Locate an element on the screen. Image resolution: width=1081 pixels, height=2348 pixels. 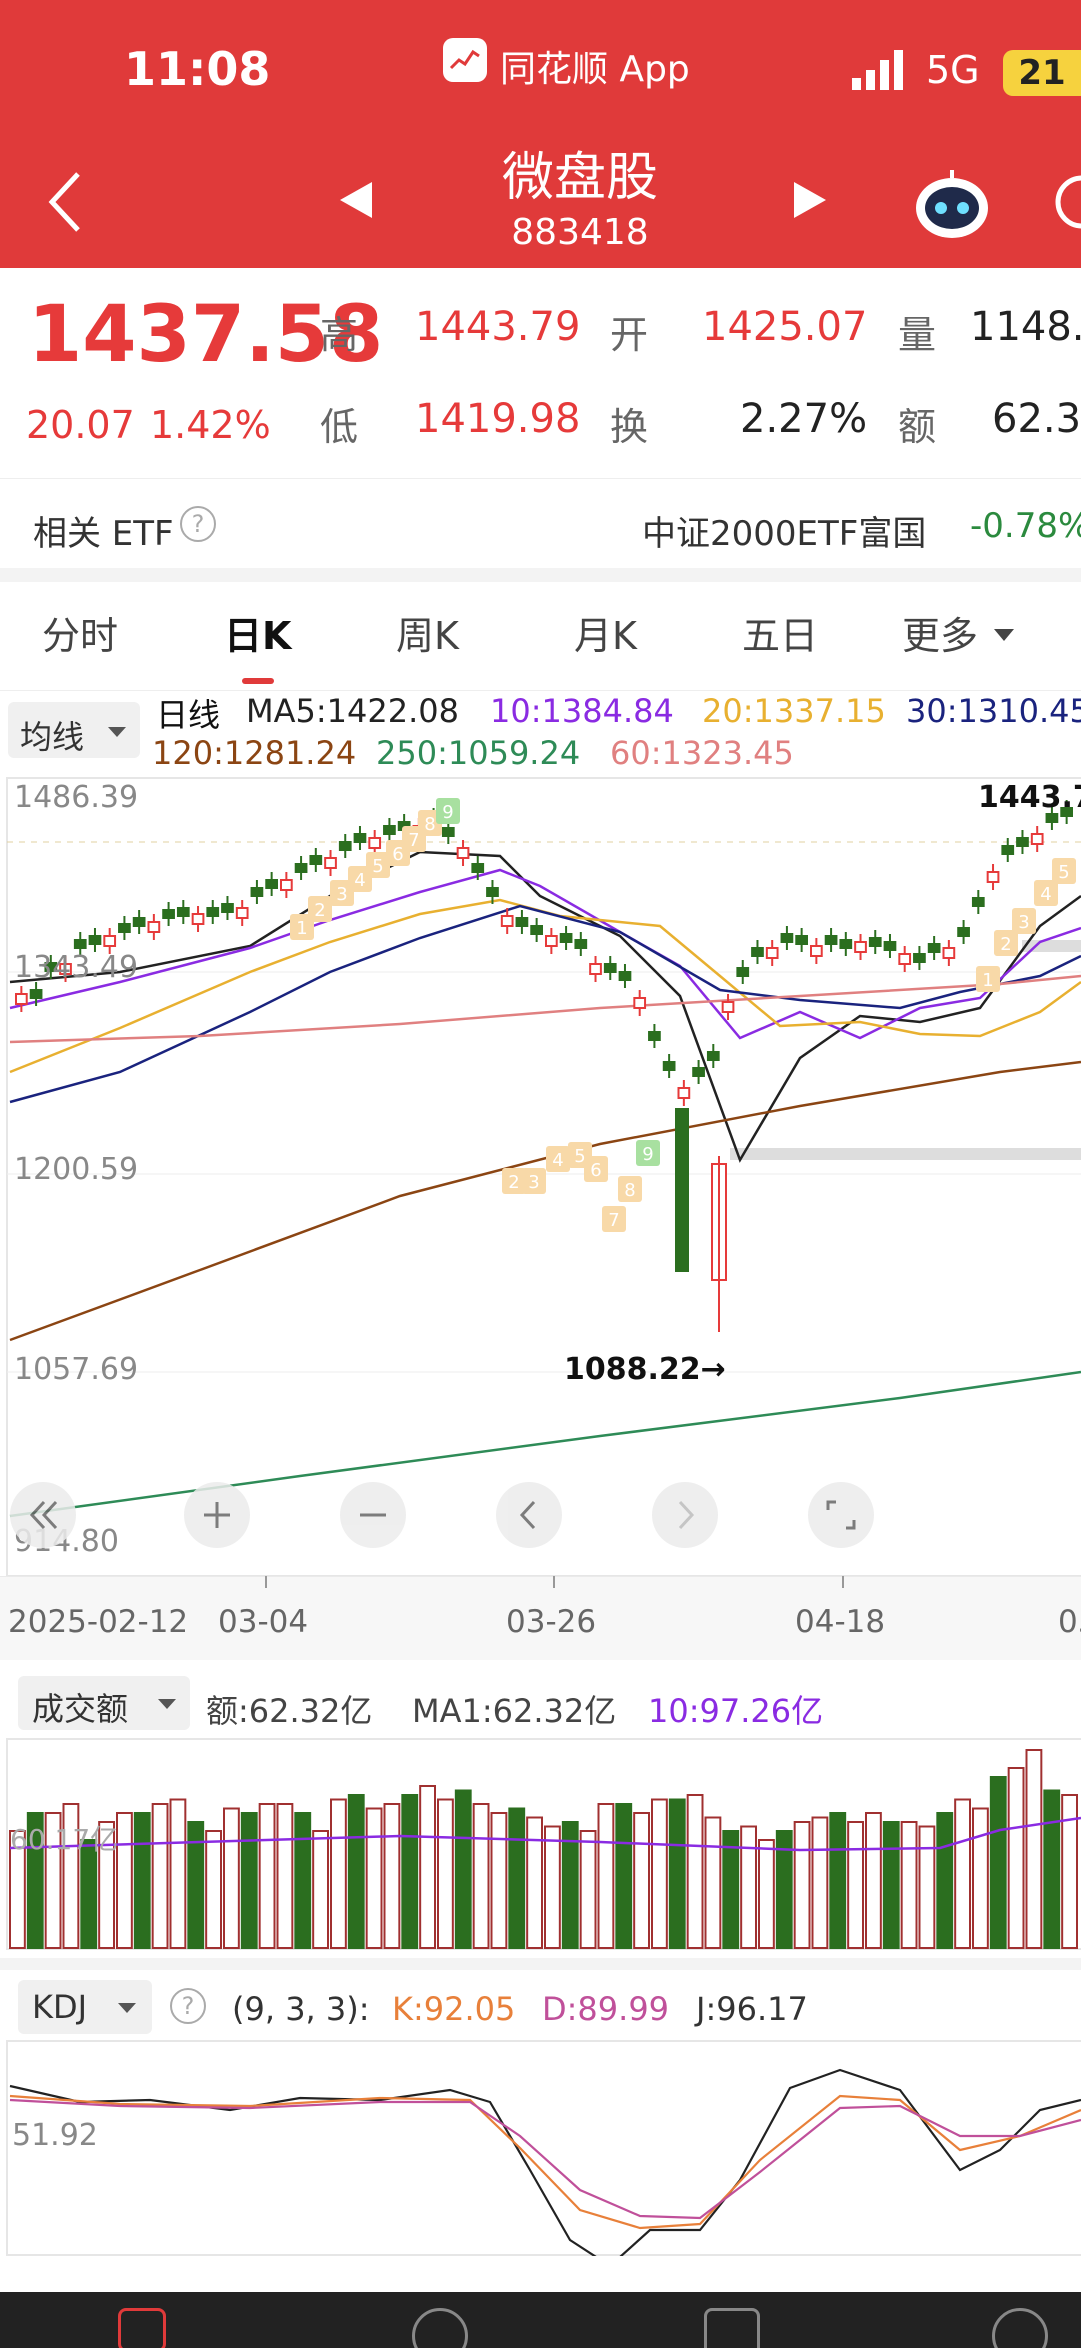
amount-label: 额 is located at coordinates (917, 427).